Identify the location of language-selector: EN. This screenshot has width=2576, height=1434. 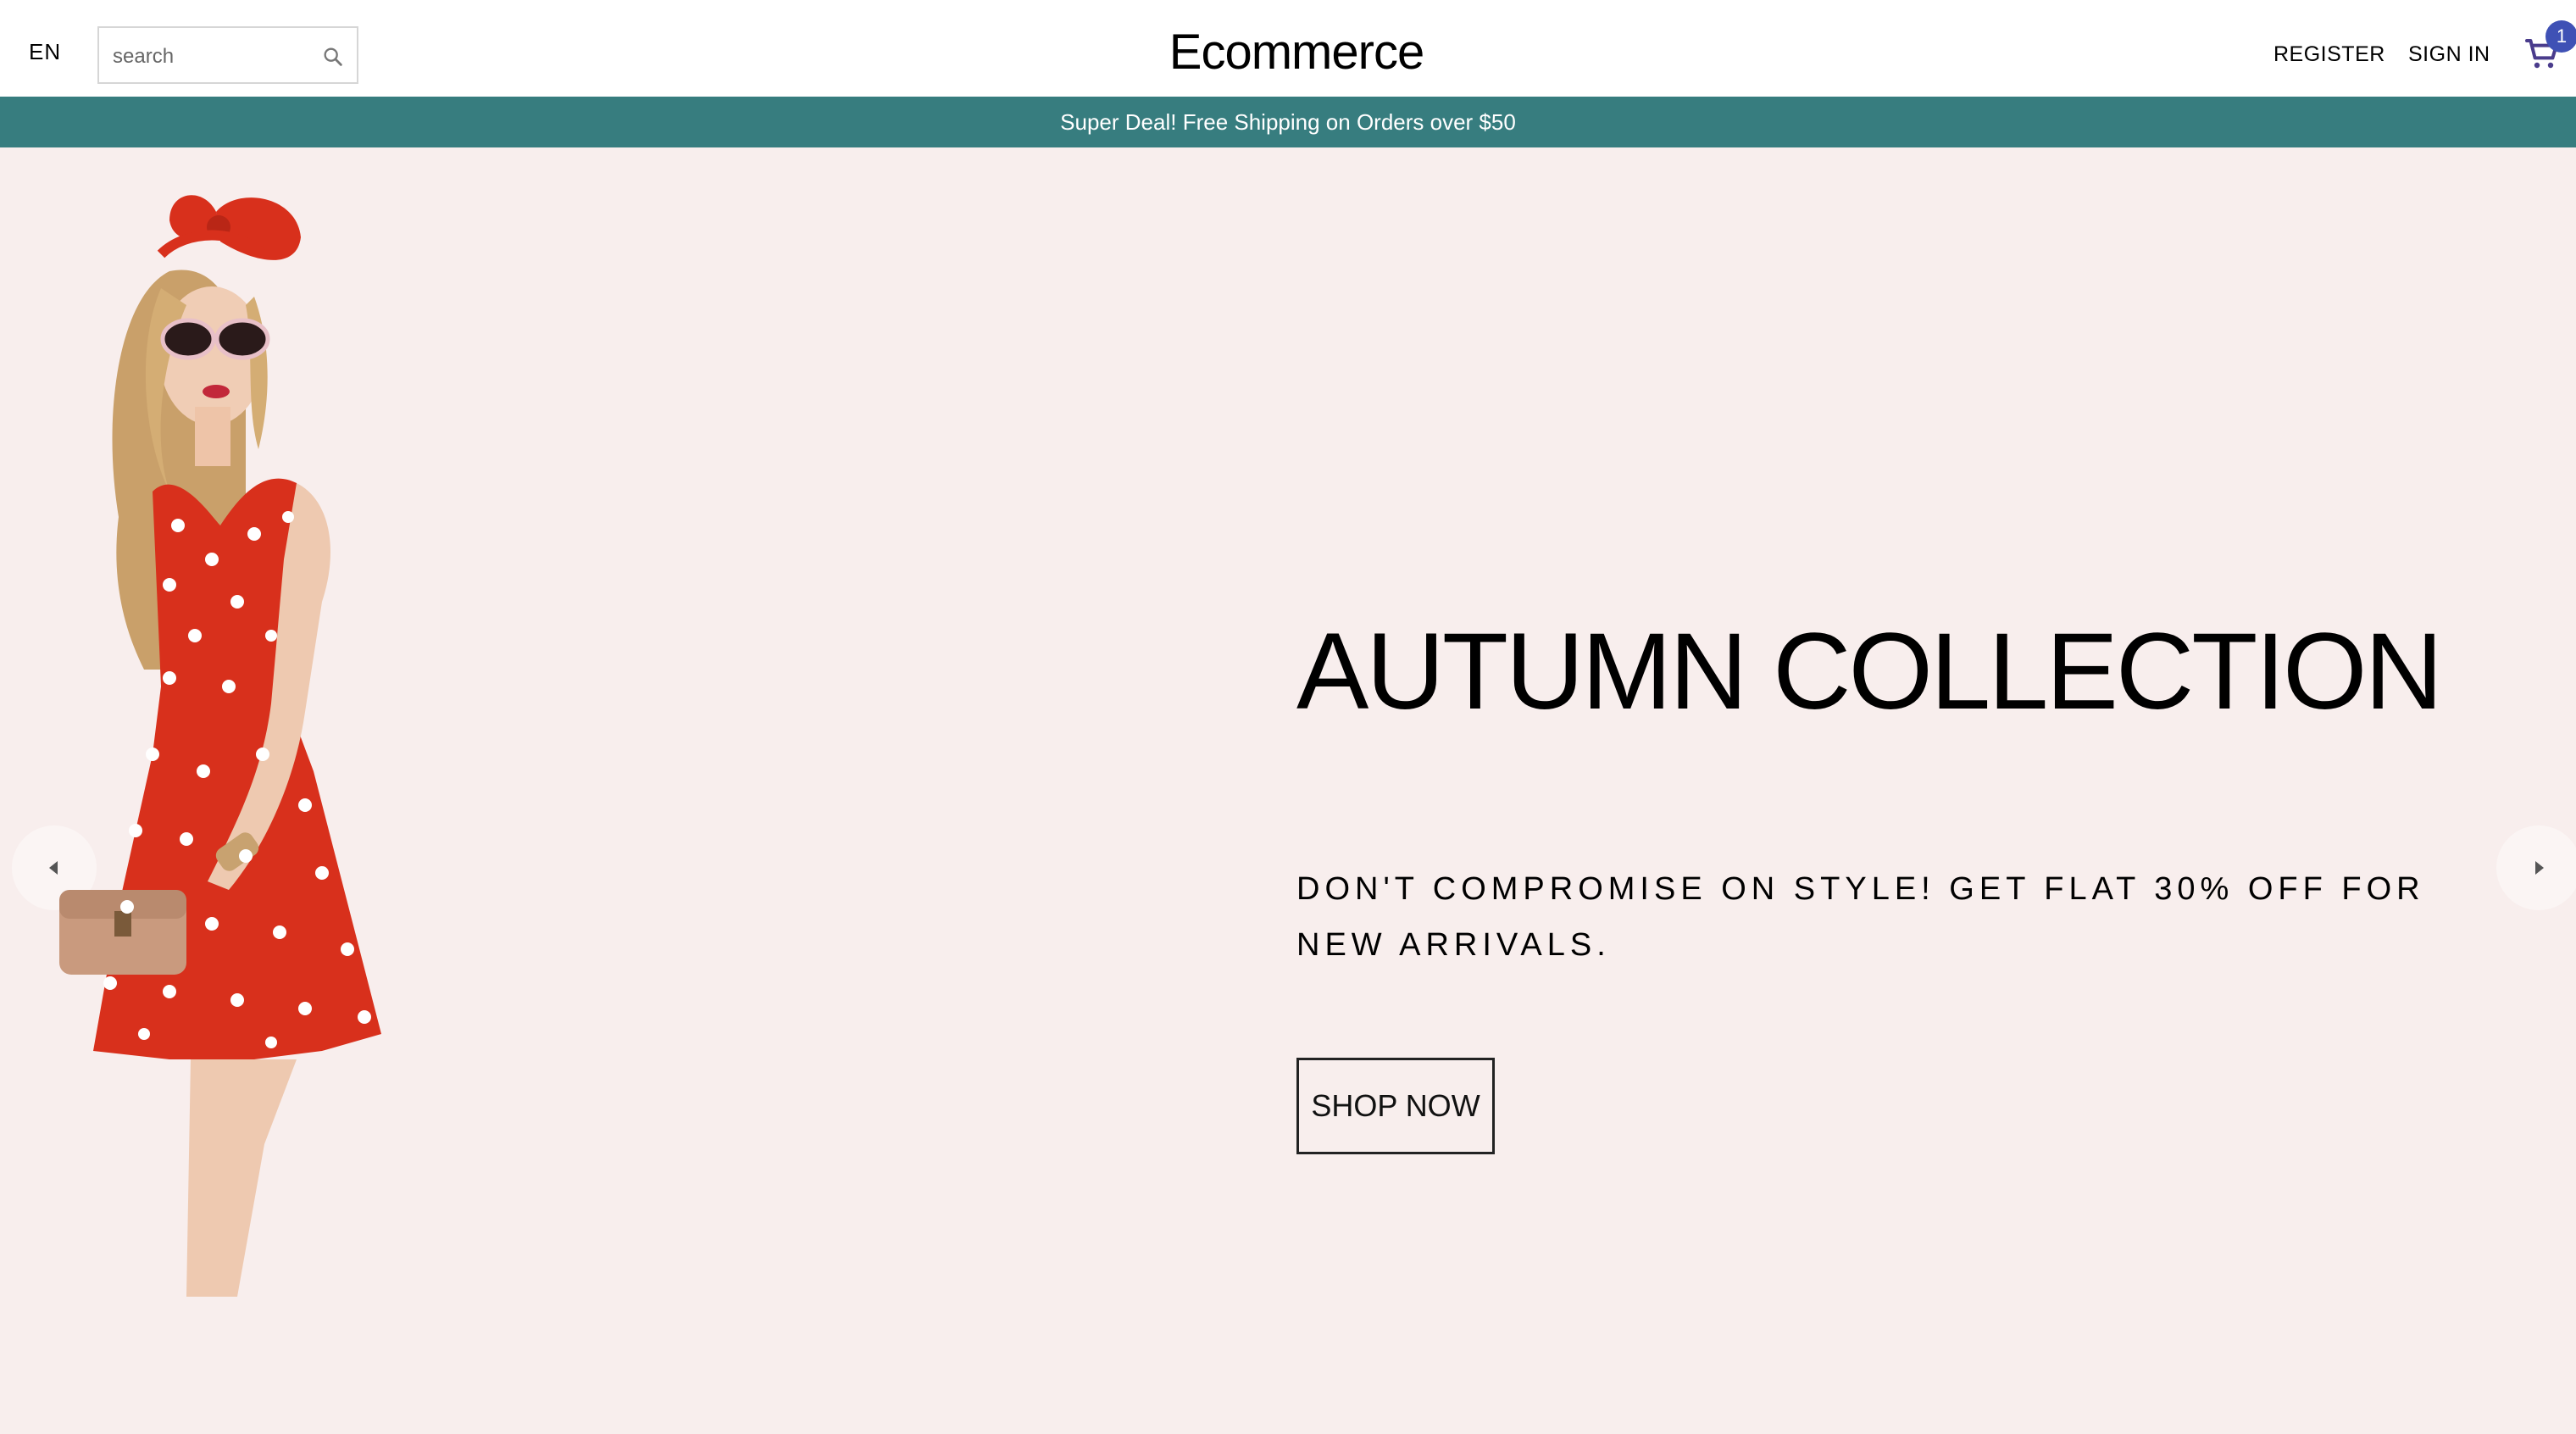
(45, 52).